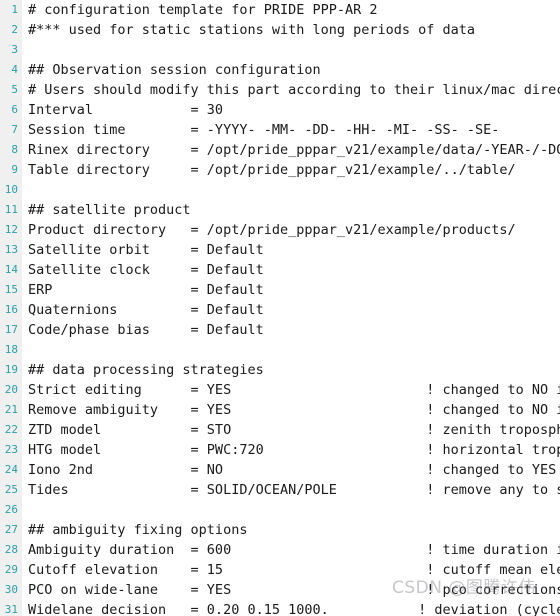 This screenshot has height=616, width=560. Describe the element at coordinates (280, 330) in the screenshot. I see `code-line: 17 Code/phase bias = Default` at that location.